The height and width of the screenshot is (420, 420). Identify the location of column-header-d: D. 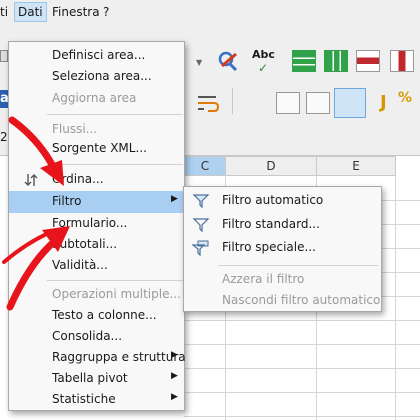
(271, 166).